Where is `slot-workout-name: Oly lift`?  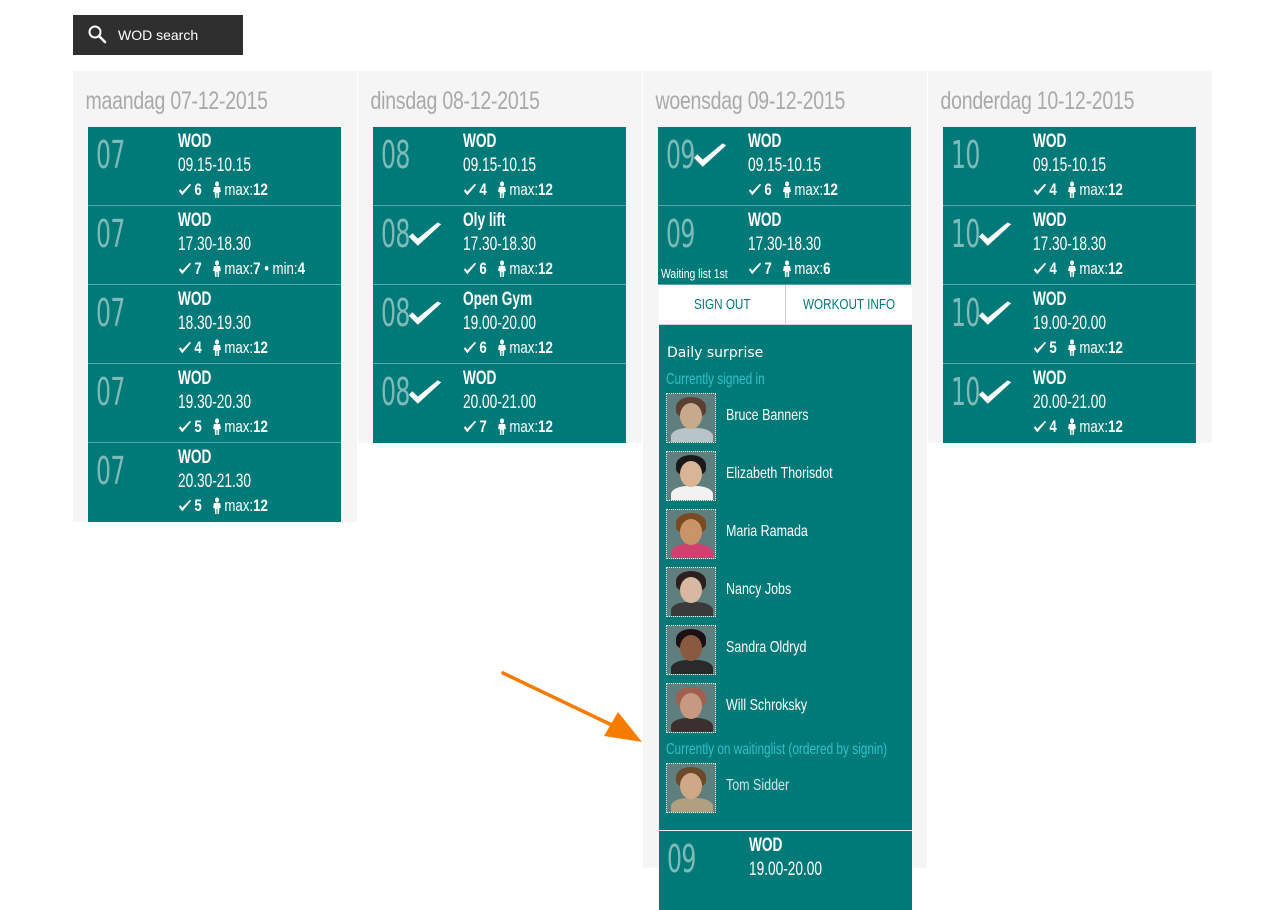
slot-workout-name: Oly lift is located at coordinates (484, 220).